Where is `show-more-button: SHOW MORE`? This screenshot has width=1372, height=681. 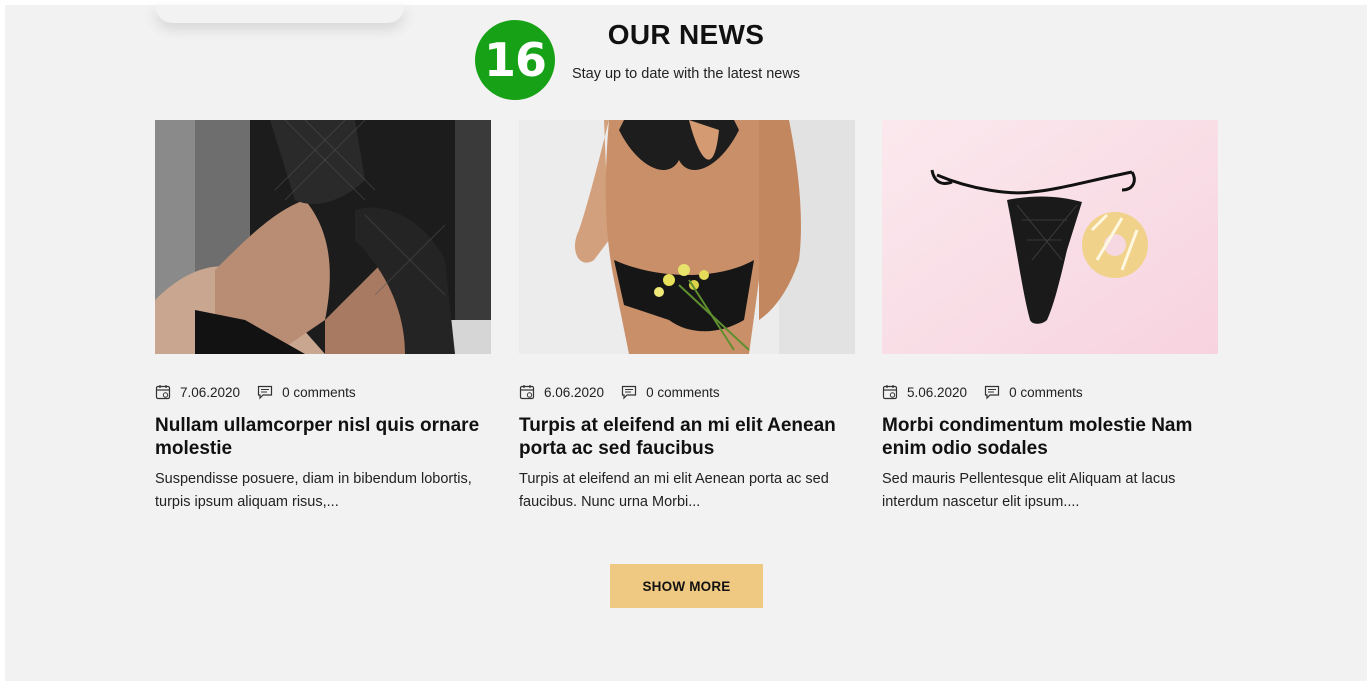
show-more-button: SHOW MORE is located at coordinates (686, 586).